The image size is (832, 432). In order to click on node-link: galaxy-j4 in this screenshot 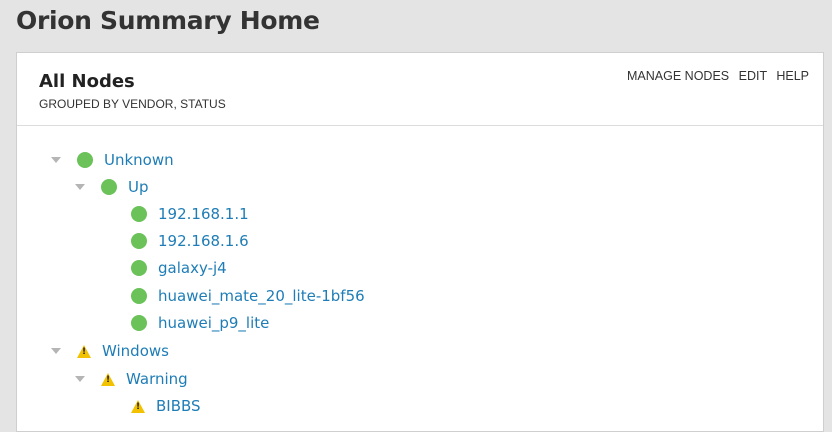, I will do `click(192, 268)`.